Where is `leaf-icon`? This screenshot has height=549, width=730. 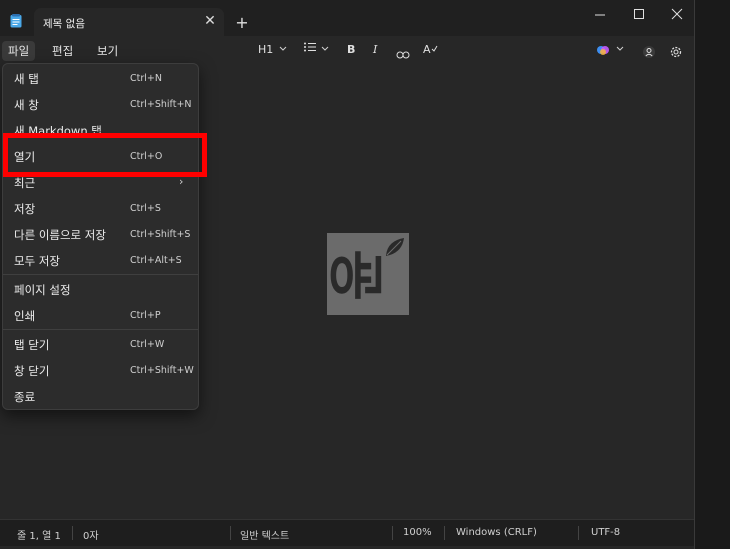 leaf-icon is located at coordinates (395, 247).